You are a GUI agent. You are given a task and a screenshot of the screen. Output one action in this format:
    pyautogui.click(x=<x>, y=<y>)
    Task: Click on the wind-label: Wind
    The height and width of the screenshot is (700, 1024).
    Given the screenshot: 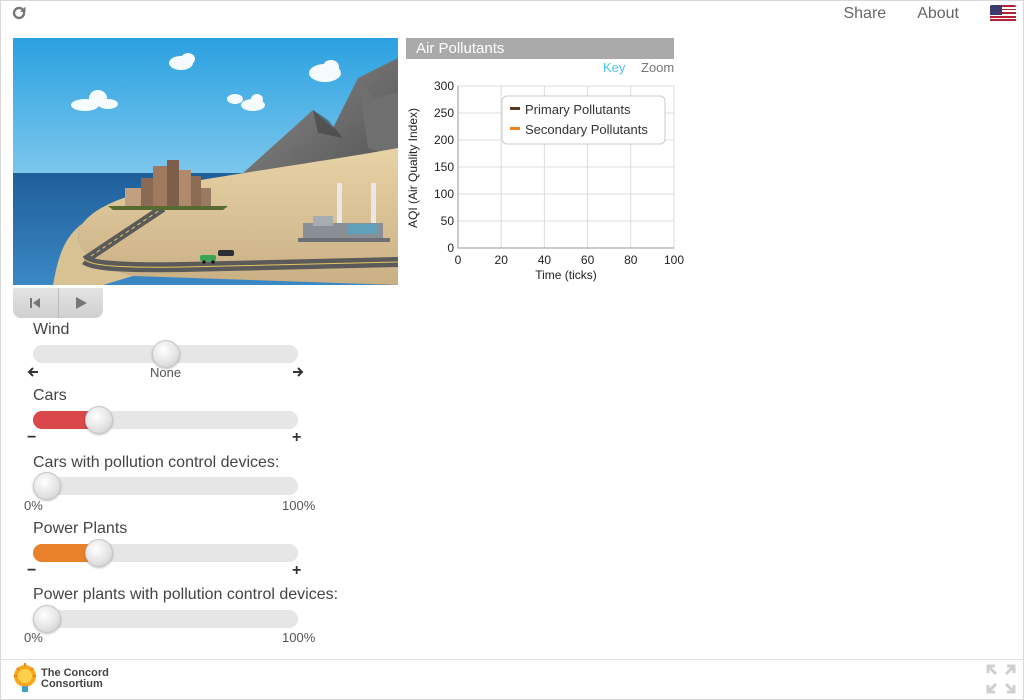 What is the action you would take?
    pyautogui.click(x=51, y=329)
    